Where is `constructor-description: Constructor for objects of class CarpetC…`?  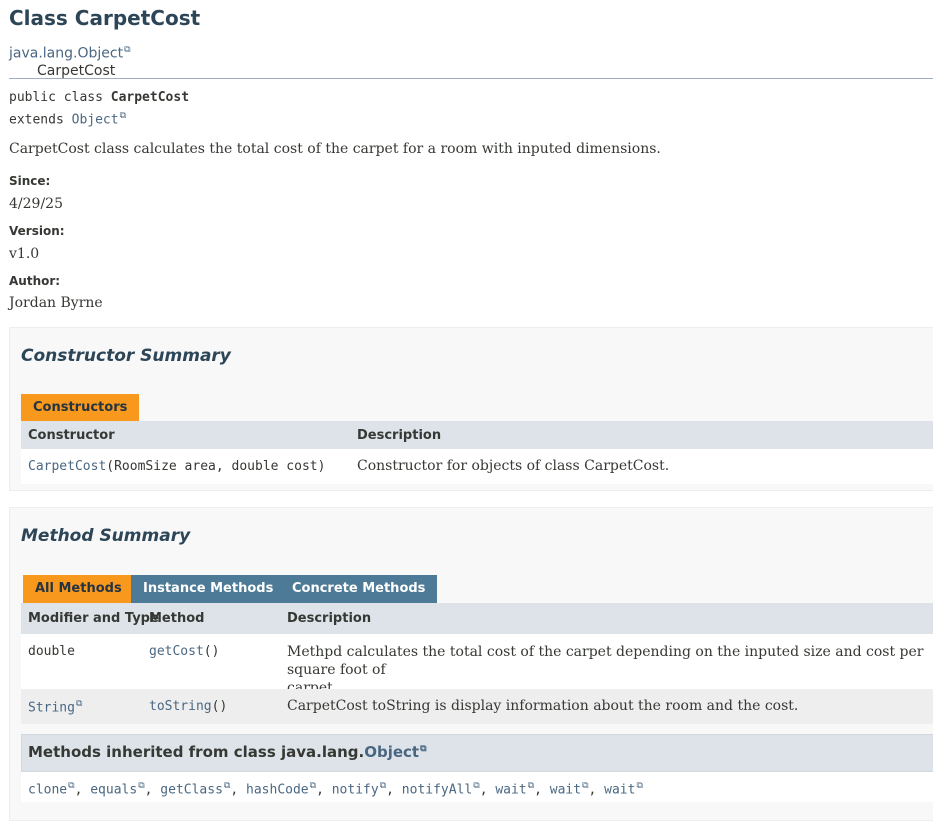 constructor-description: Constructor for objects of class CarpetC… is located at coordinates (513, 466).